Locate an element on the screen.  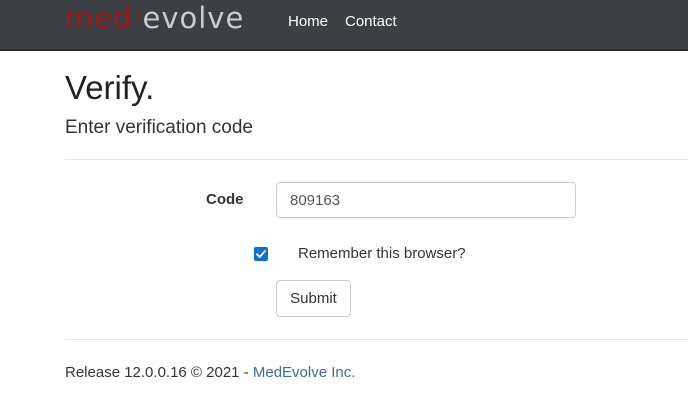
logo-dots is located at coordinates (138, 18).